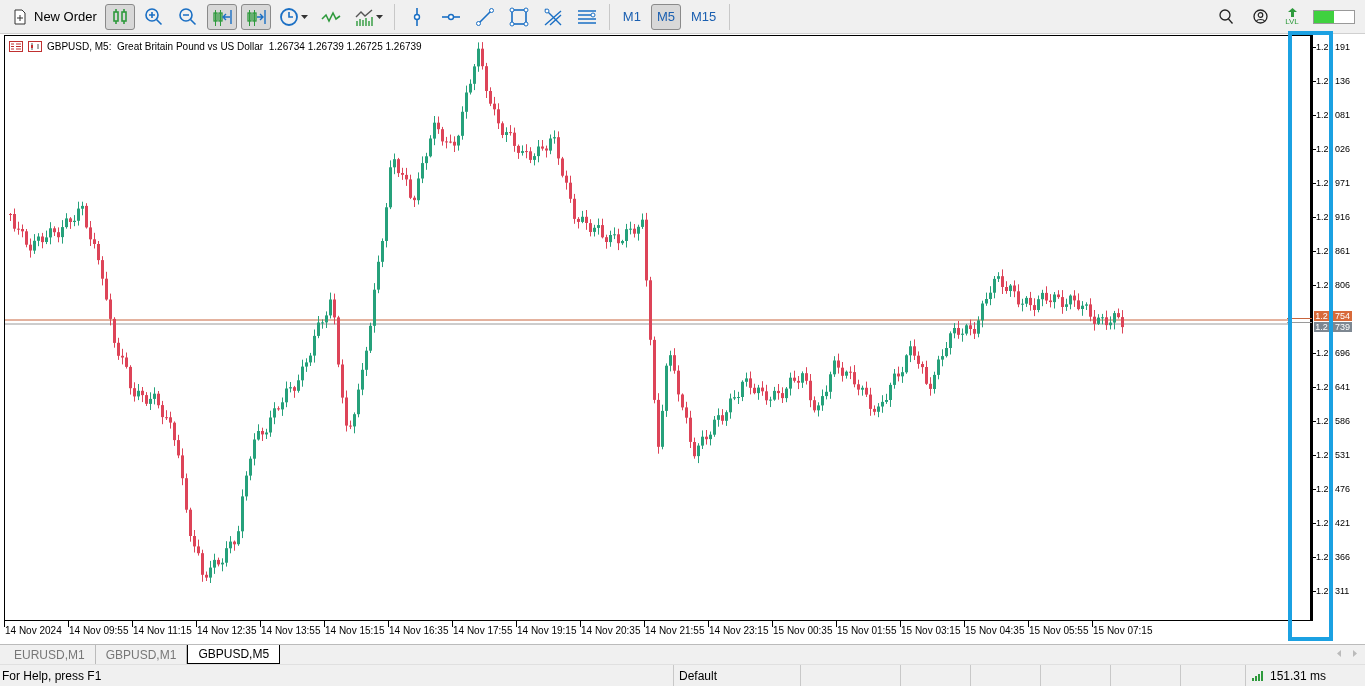 The height and width of the screenshot is (686, 1365). What do you see at coordinates (288, 16) in the screenshot?
I see `clock-icon` at bounding box center [288, 16].